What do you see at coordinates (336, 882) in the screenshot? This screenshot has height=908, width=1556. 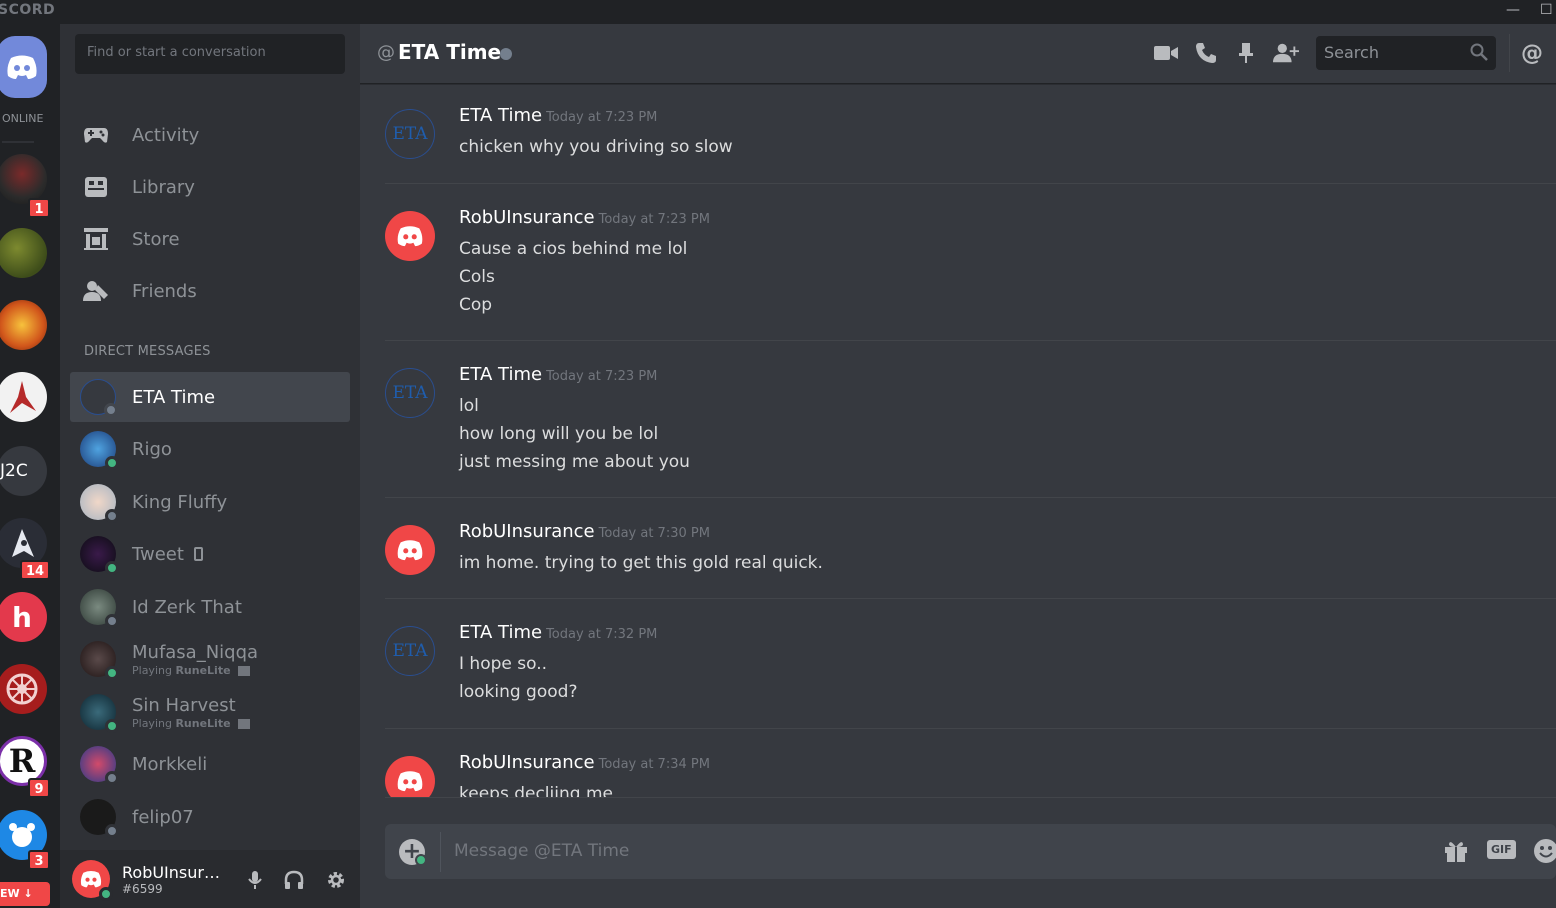 I see `settings-gear-icon` at bounding box center [336, 882].